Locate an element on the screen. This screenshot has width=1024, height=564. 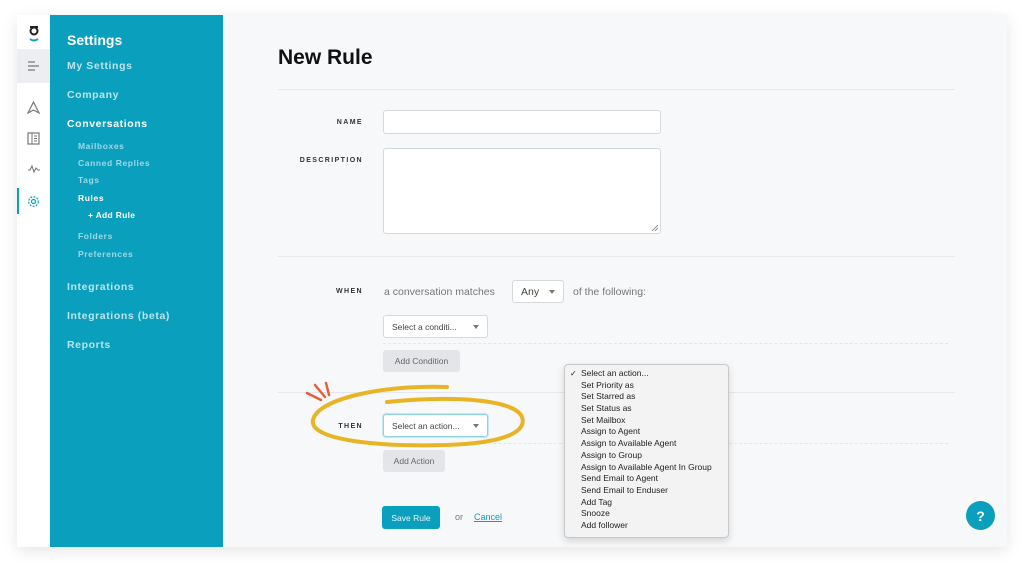
dropdown-option: Add Tag is located at coordinates (646, 503).